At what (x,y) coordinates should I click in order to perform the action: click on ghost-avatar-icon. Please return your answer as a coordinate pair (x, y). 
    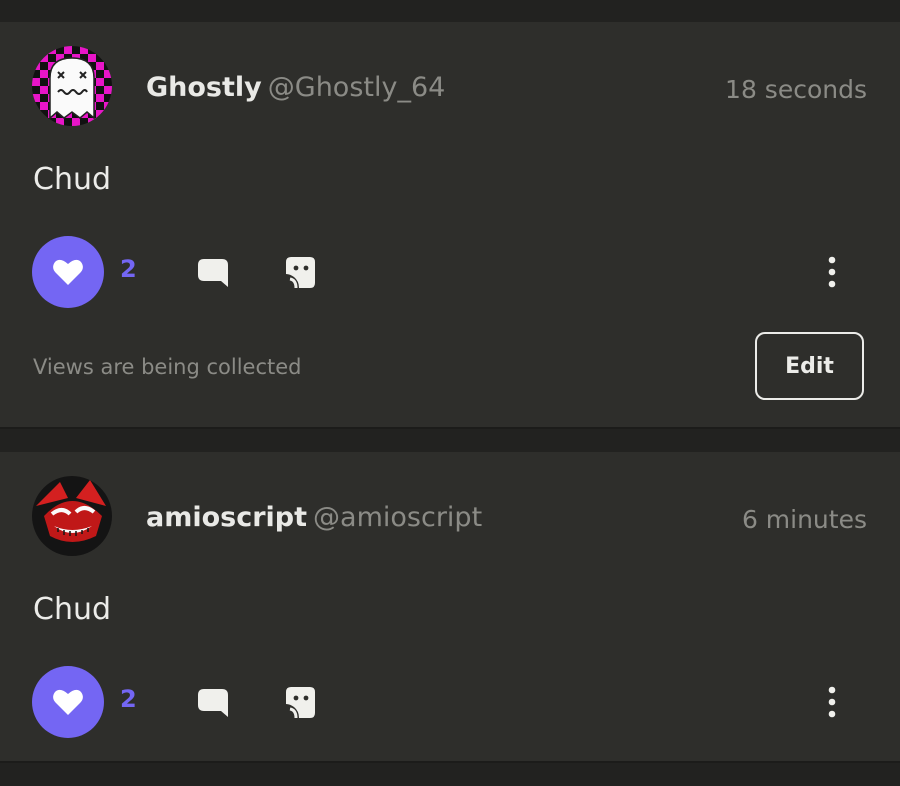
    Looking at the image, I should click on (72, 86).